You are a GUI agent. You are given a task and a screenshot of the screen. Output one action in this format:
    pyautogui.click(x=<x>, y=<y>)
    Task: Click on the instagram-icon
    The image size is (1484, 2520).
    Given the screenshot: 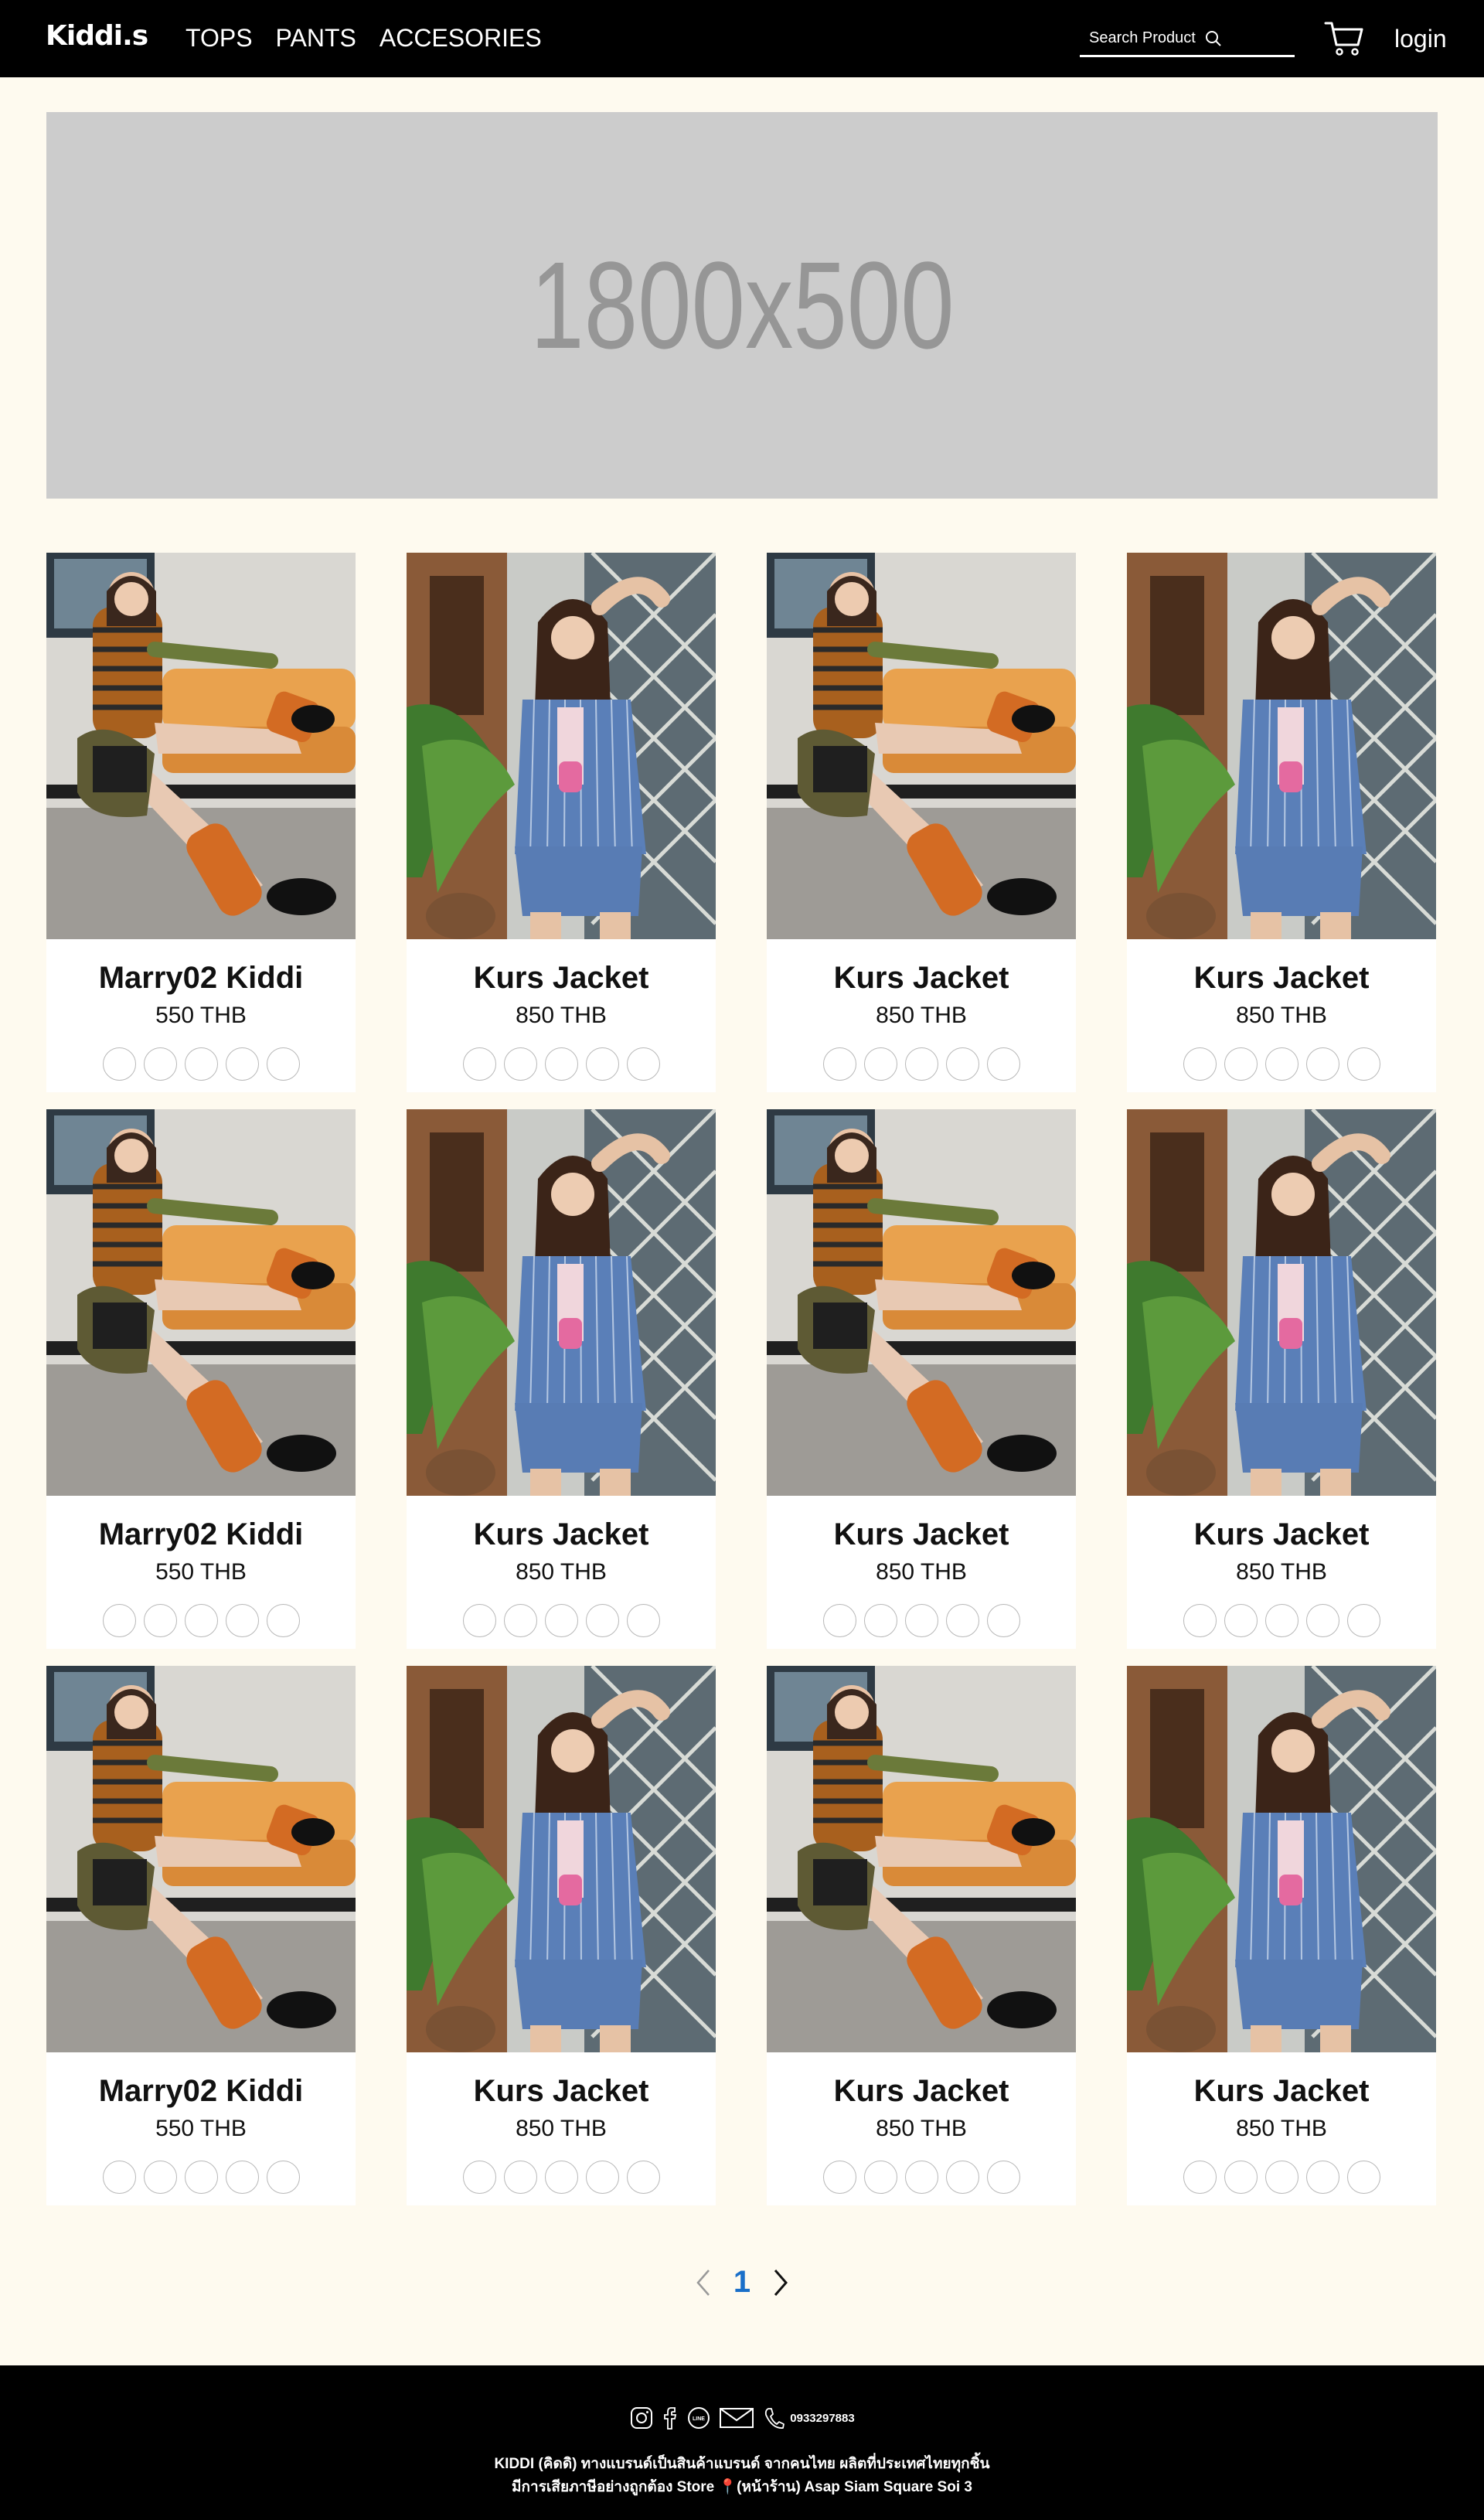 What is the action you would take?
    pyautogui.click(x=641, y=2418)
    